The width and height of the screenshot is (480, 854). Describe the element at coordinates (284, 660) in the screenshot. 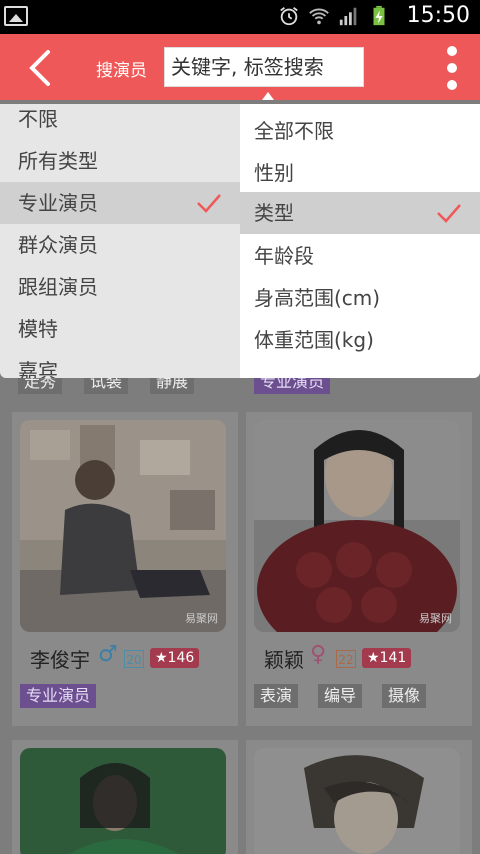

I see `actor-name: 颖颖` at that location.